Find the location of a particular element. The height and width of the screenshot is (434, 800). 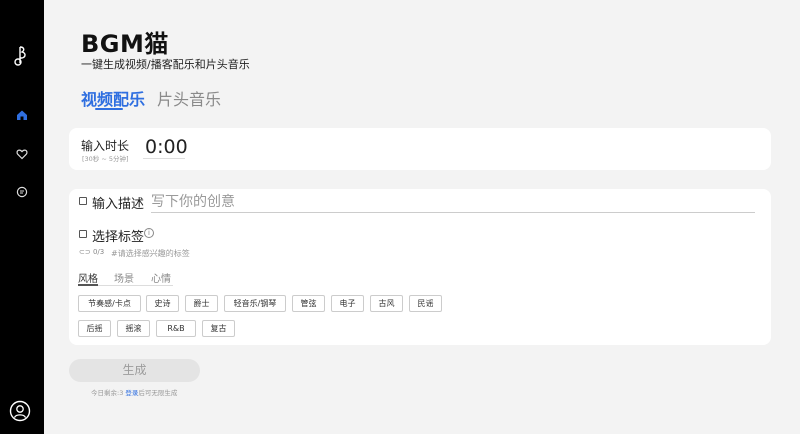

tag-chip: 后摇 is located at coordinates (94, 328).